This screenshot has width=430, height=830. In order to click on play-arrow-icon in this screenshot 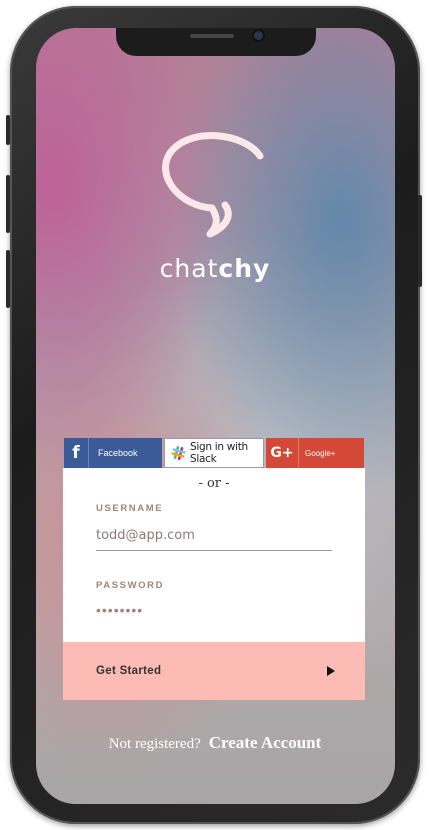, I will do `click(331, 671)`.